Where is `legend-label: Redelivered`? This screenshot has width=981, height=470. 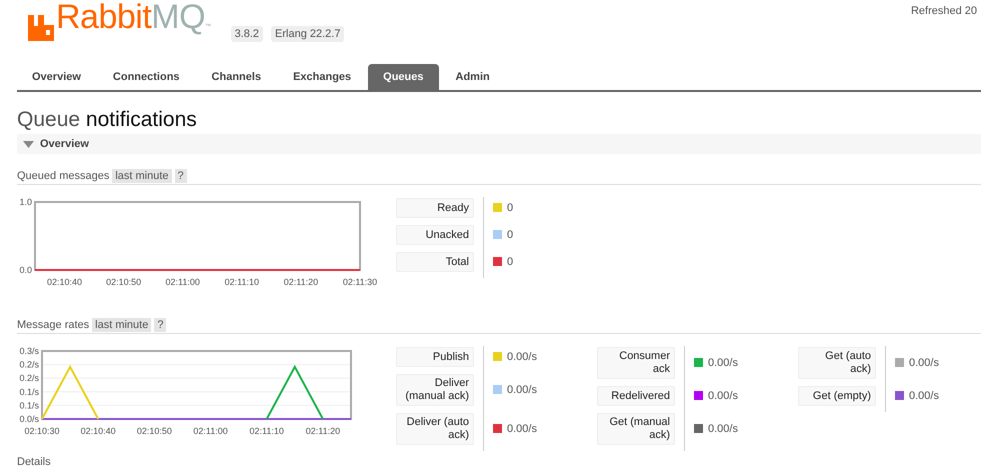
legend-label: Redelivered is located at coordinates (636, 396).